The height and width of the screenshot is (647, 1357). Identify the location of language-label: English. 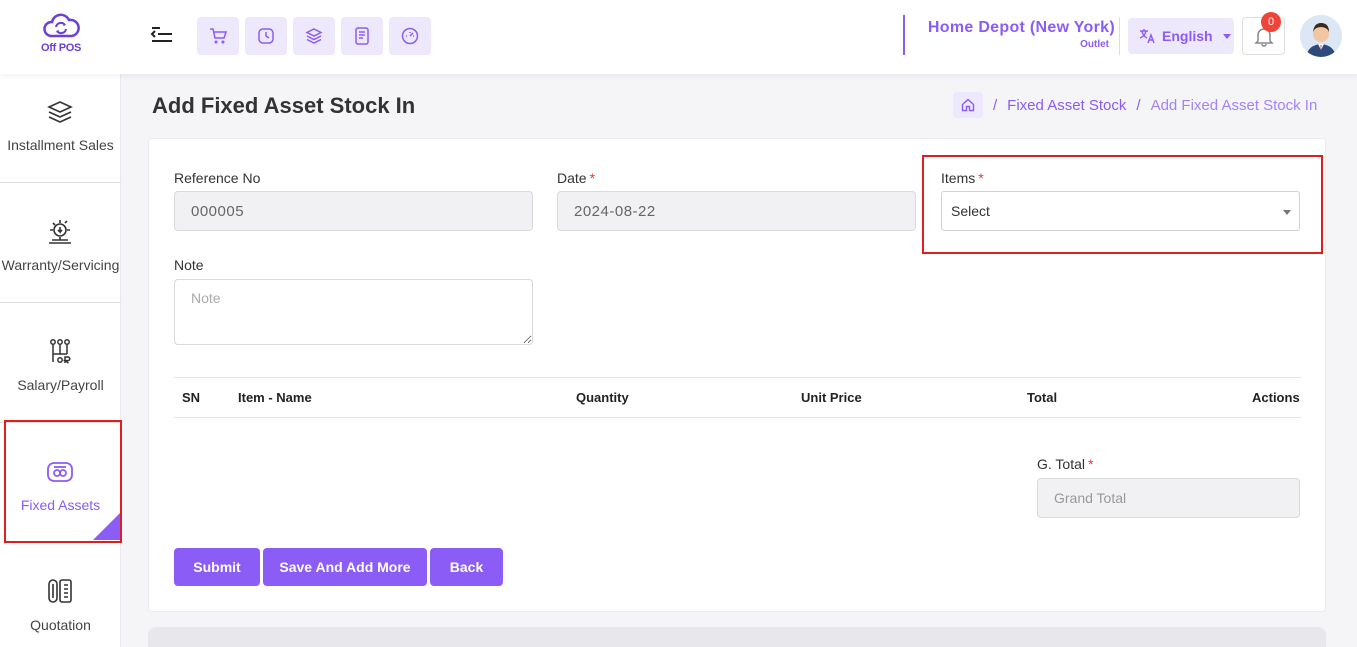
(1187, 36).